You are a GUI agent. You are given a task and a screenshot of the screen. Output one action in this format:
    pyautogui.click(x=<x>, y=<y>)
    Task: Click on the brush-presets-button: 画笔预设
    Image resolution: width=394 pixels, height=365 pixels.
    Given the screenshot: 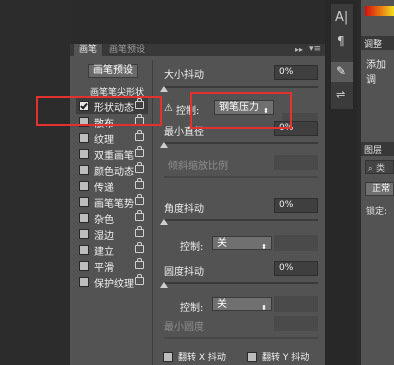 What is the action you would take?
    pyautogui.click(x=113, y=71)
    